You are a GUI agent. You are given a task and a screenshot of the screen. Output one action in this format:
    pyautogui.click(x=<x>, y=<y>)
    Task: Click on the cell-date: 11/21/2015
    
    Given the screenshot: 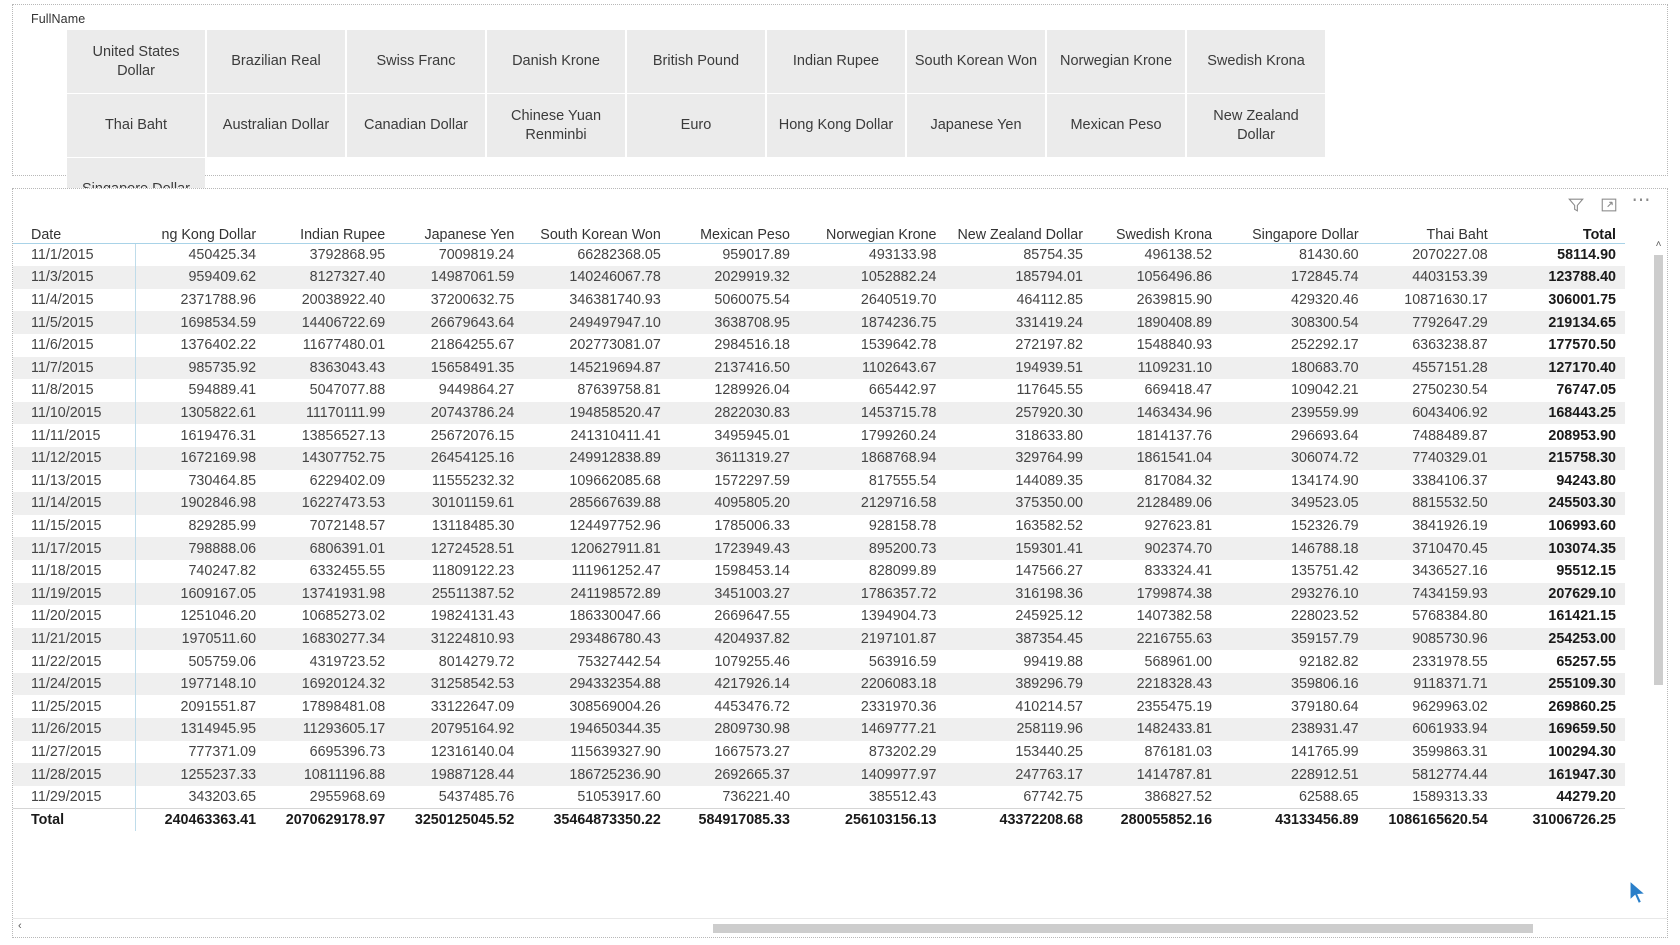 What is the action you would take?
    pyautogui.click(x=75, y=639)
    